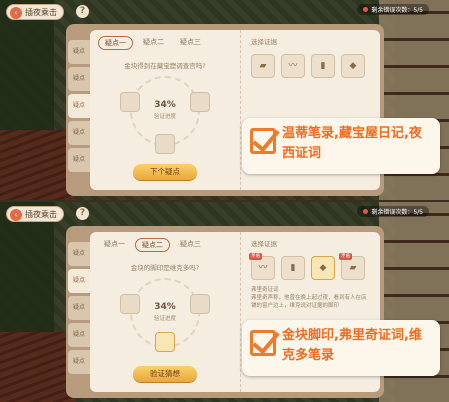 This screenshot has height=402, width=449. I want to click on next-point-button: 下个疑点, so click(165, 172).